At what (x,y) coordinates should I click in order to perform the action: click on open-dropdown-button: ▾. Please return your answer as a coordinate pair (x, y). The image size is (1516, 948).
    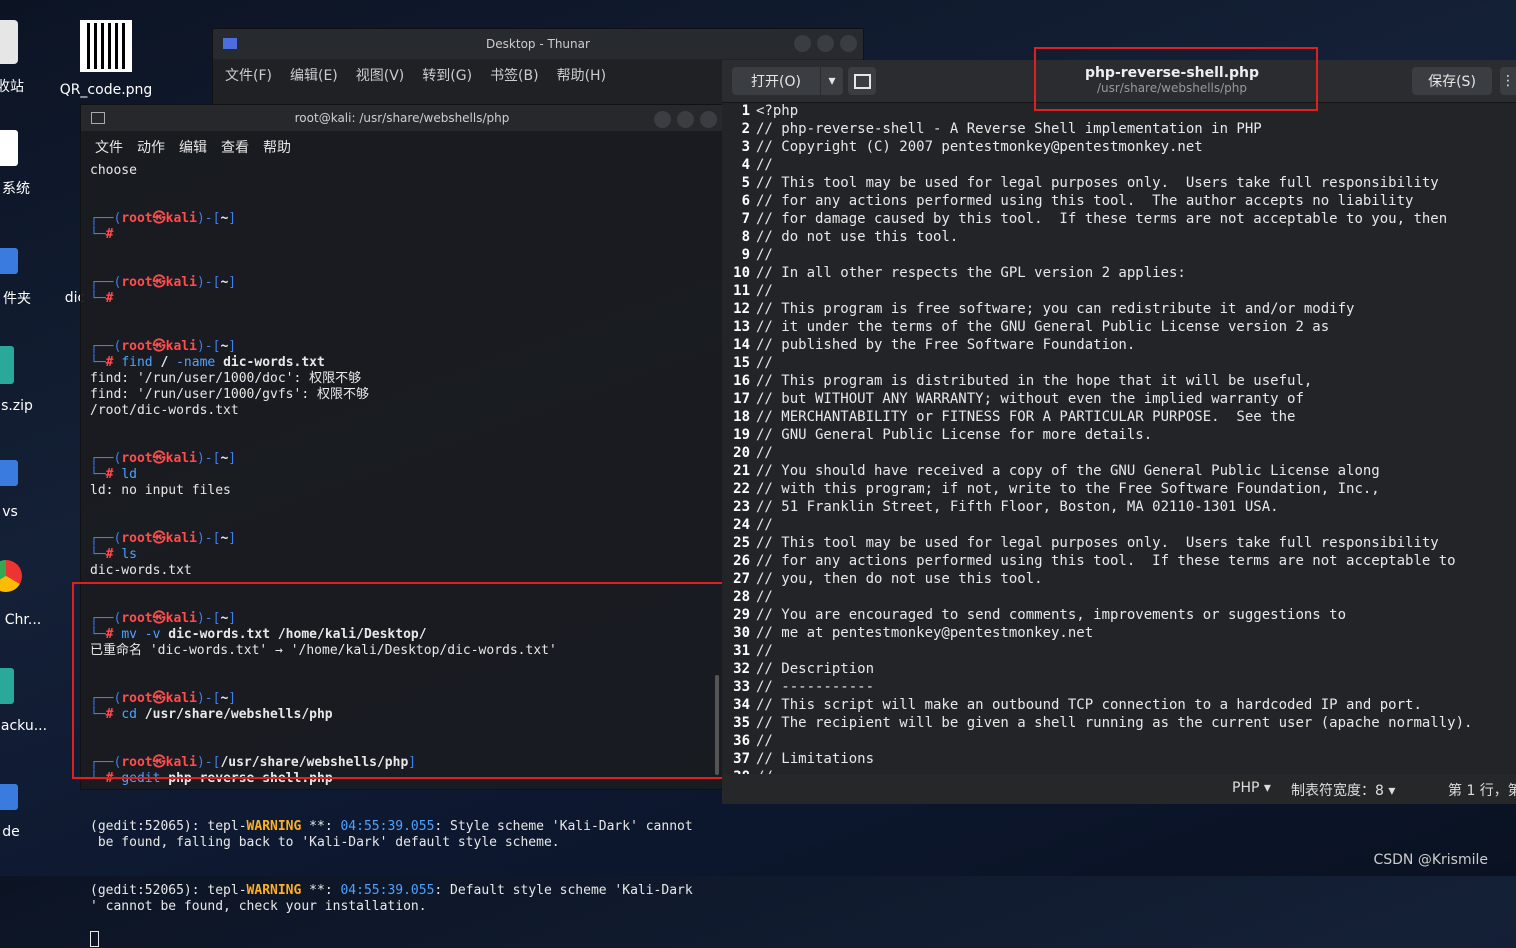
    Looking at the image, I should click on (831, 81).